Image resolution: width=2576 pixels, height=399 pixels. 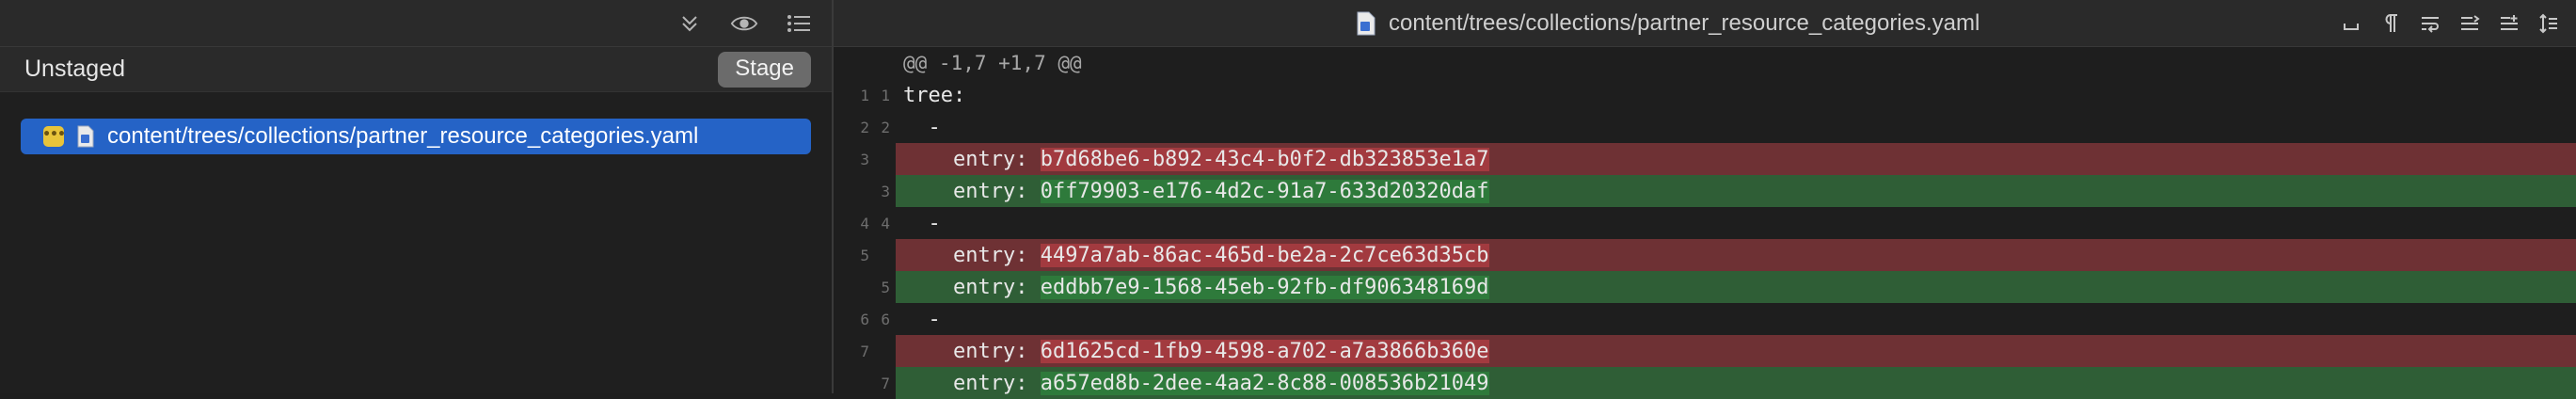 What do you see at coordinates (1705, 319) in the screenshot?
I see `diff-line: 66 -` at bounding box center [1705, 319].